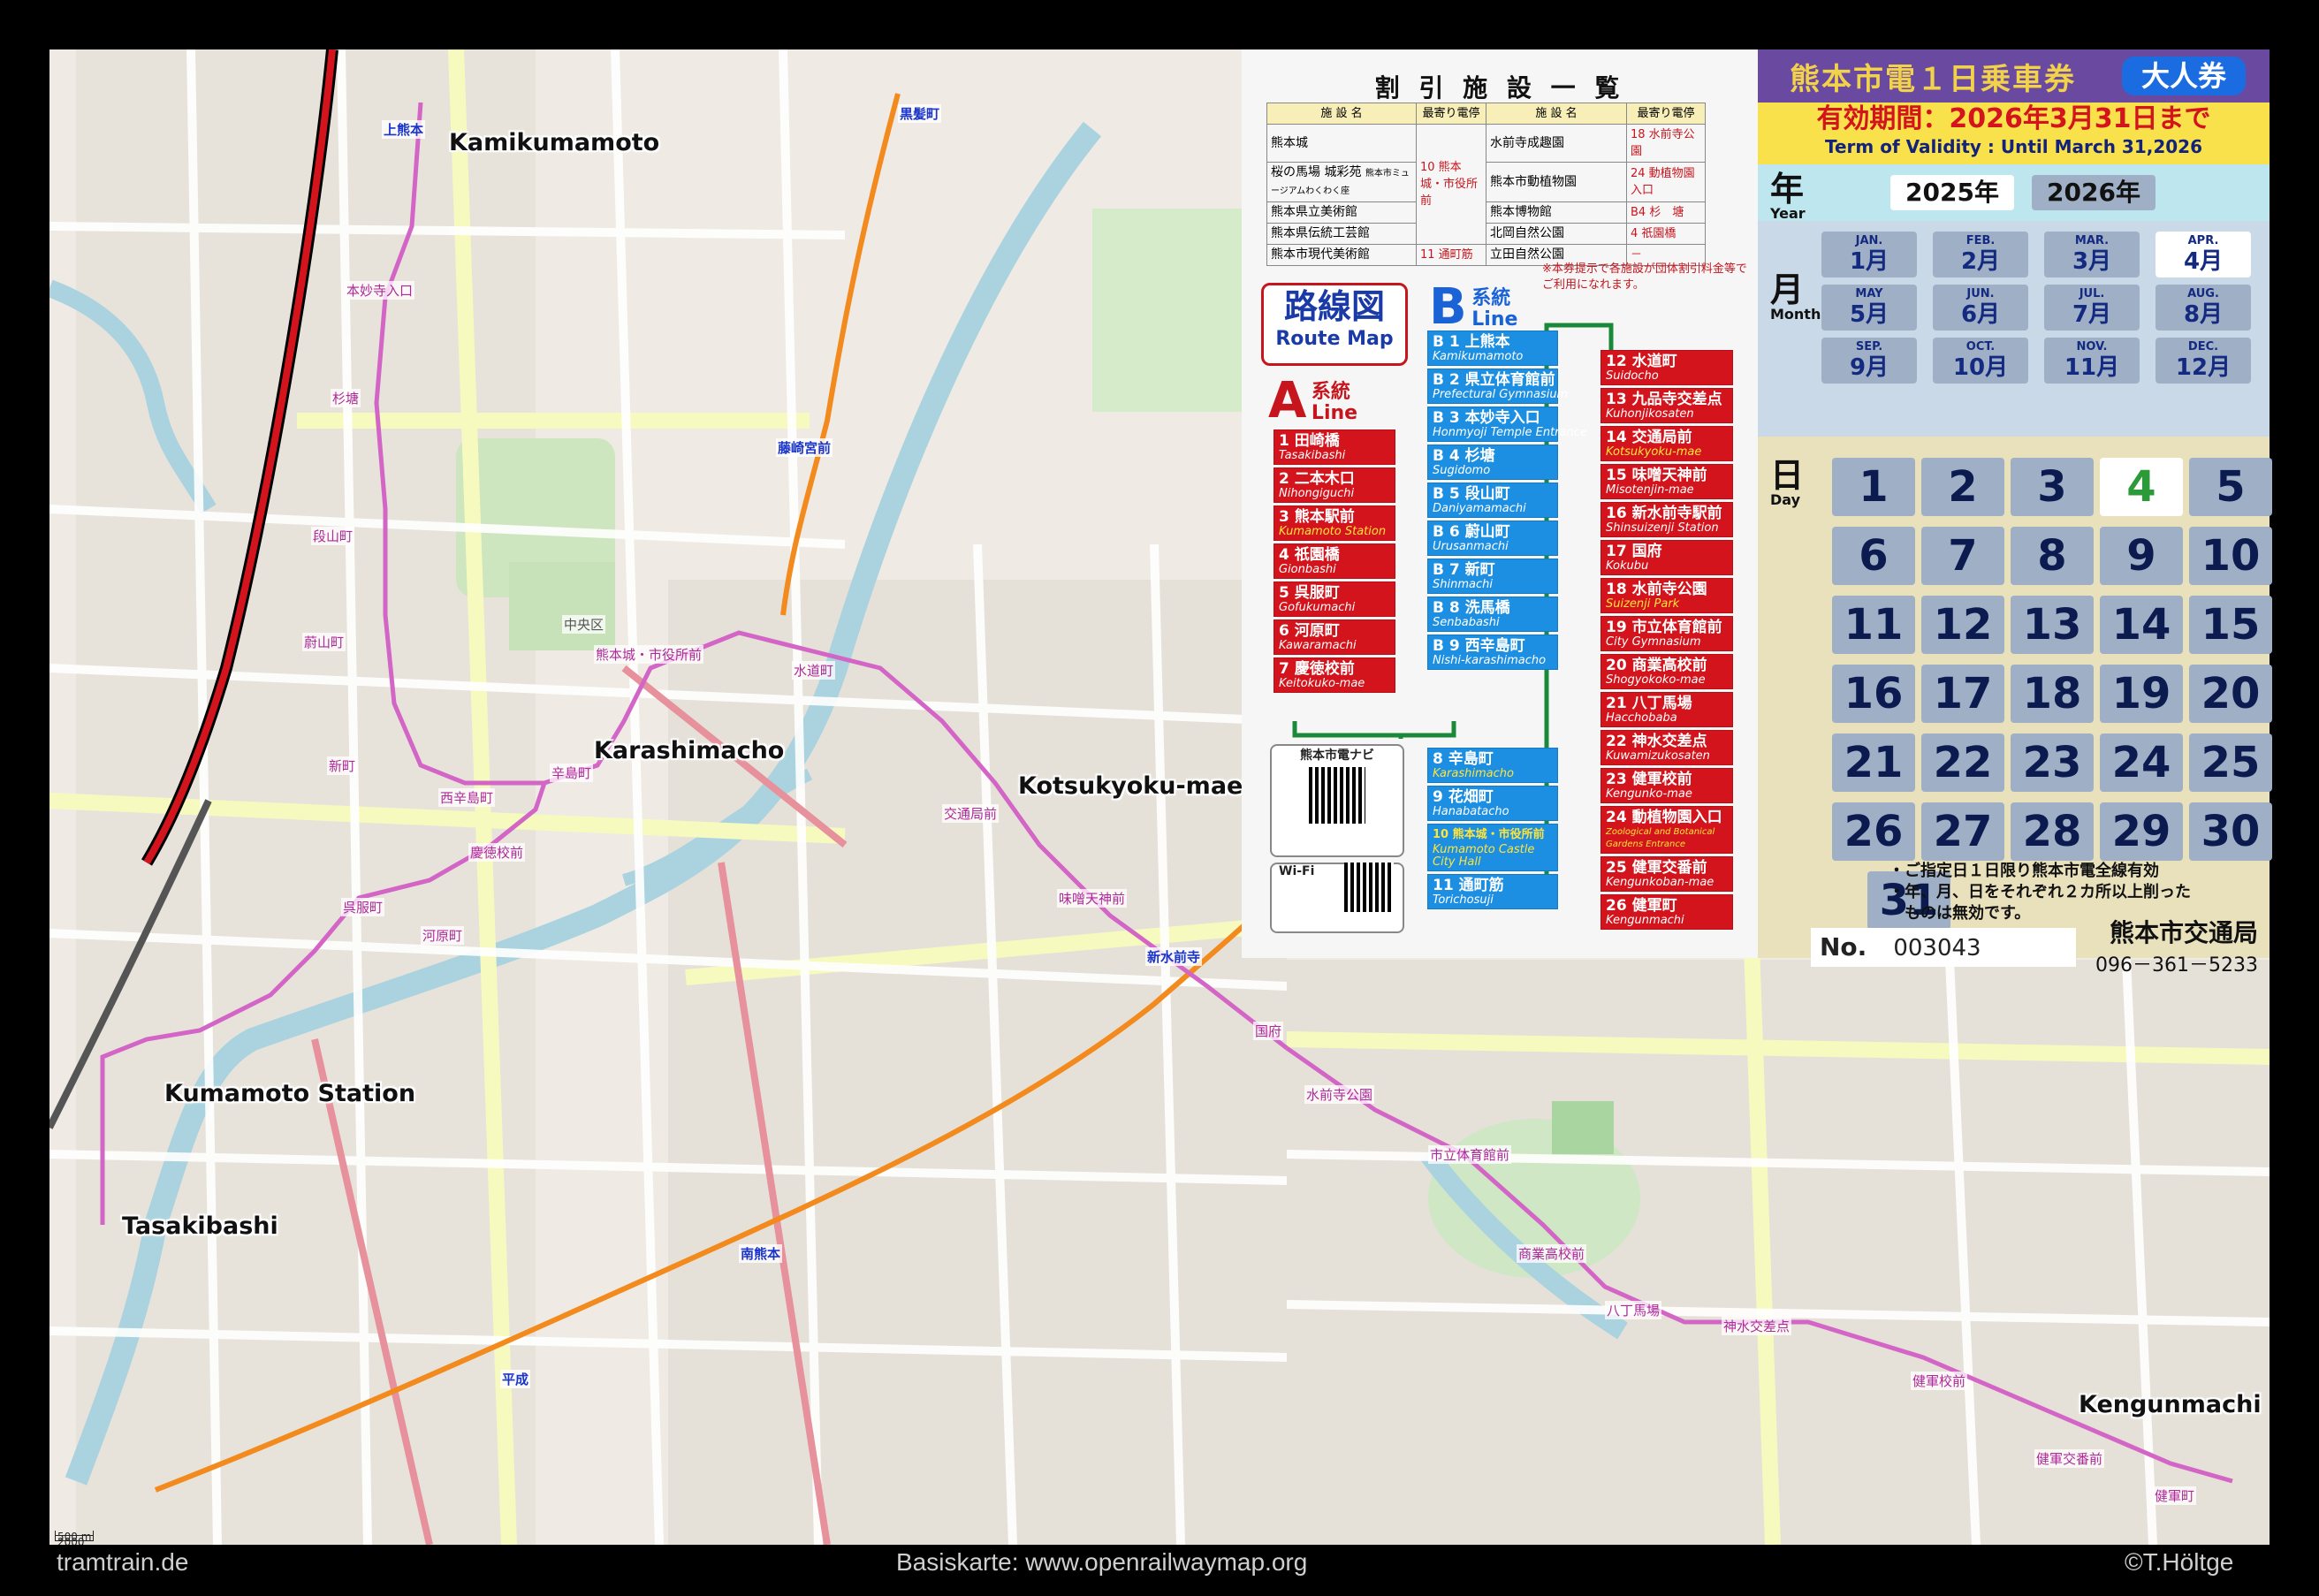 The height and width of the screenshot is (1596, 2319). Describe the element at coordinates (2092, 361) in the screenshot. I see `month-11: NOV. 11月` at that location.